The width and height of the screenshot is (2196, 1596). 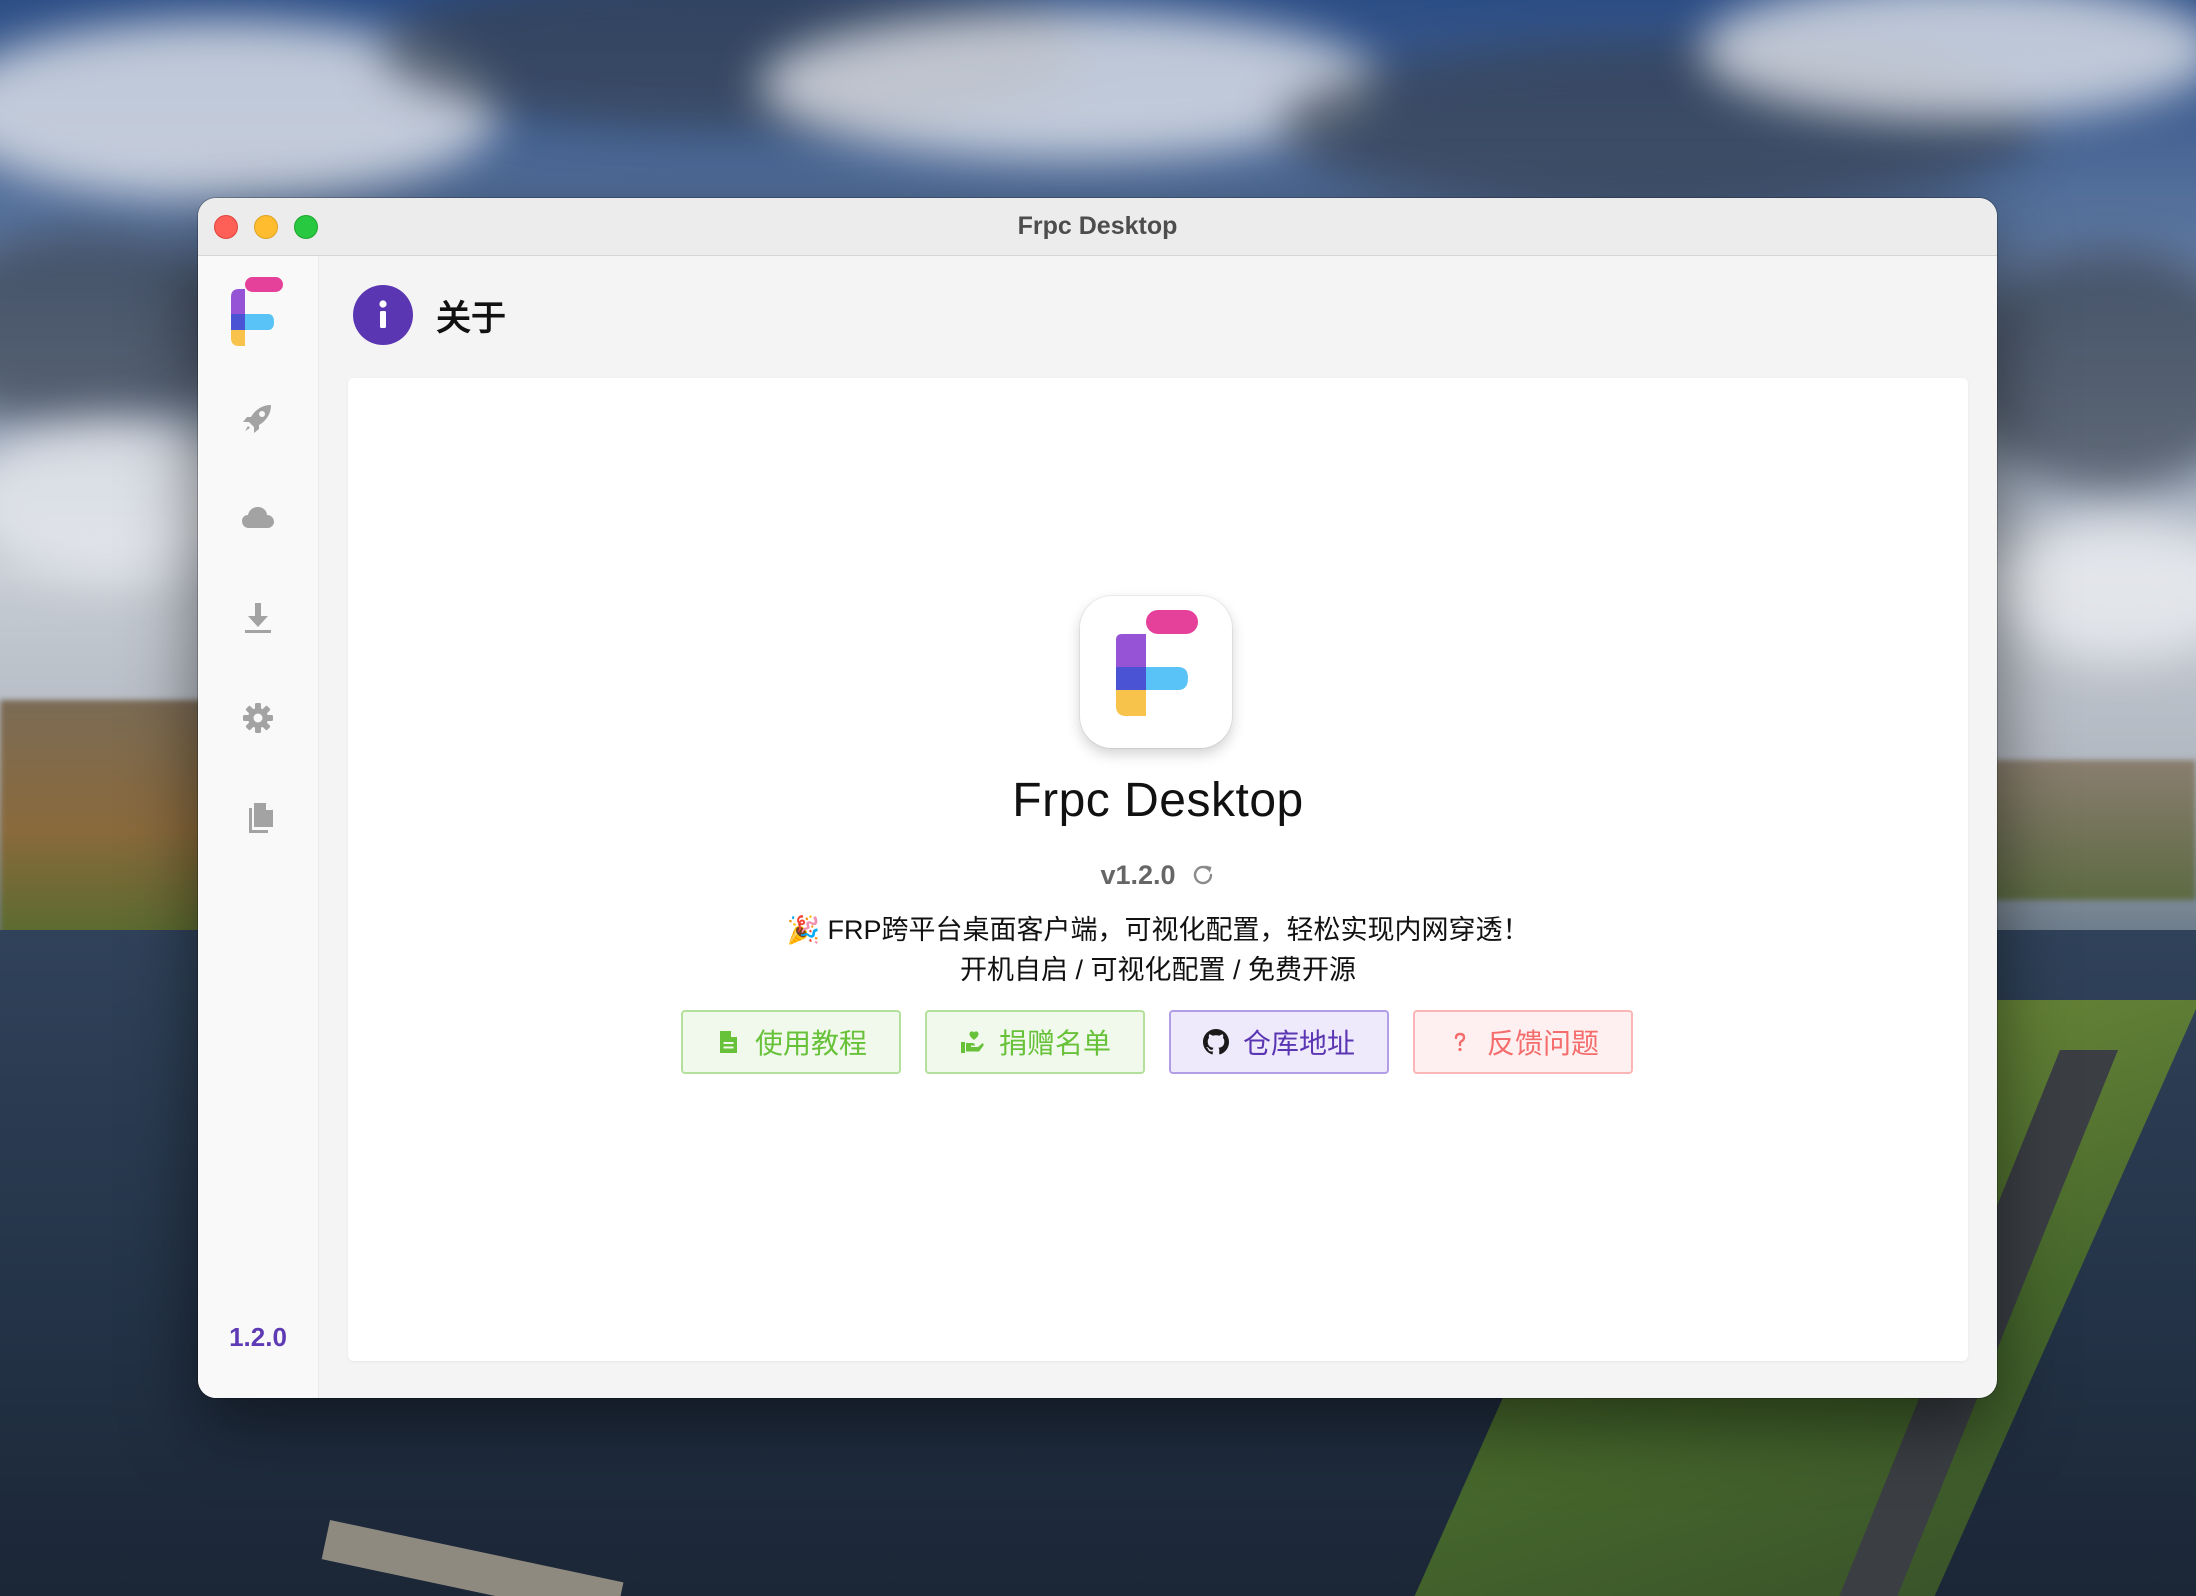 What do you see at coordinates (1298, 1043) in the screenshot?
I see `repository-button-label: 仓库地址` at bounding box center [1298, 1043].